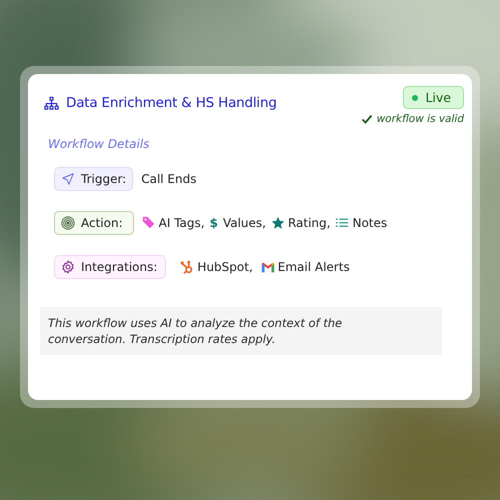  Describe the element at coordinates (103, 179) in the screenshot. I see `step-label: Trigger:` at that location.